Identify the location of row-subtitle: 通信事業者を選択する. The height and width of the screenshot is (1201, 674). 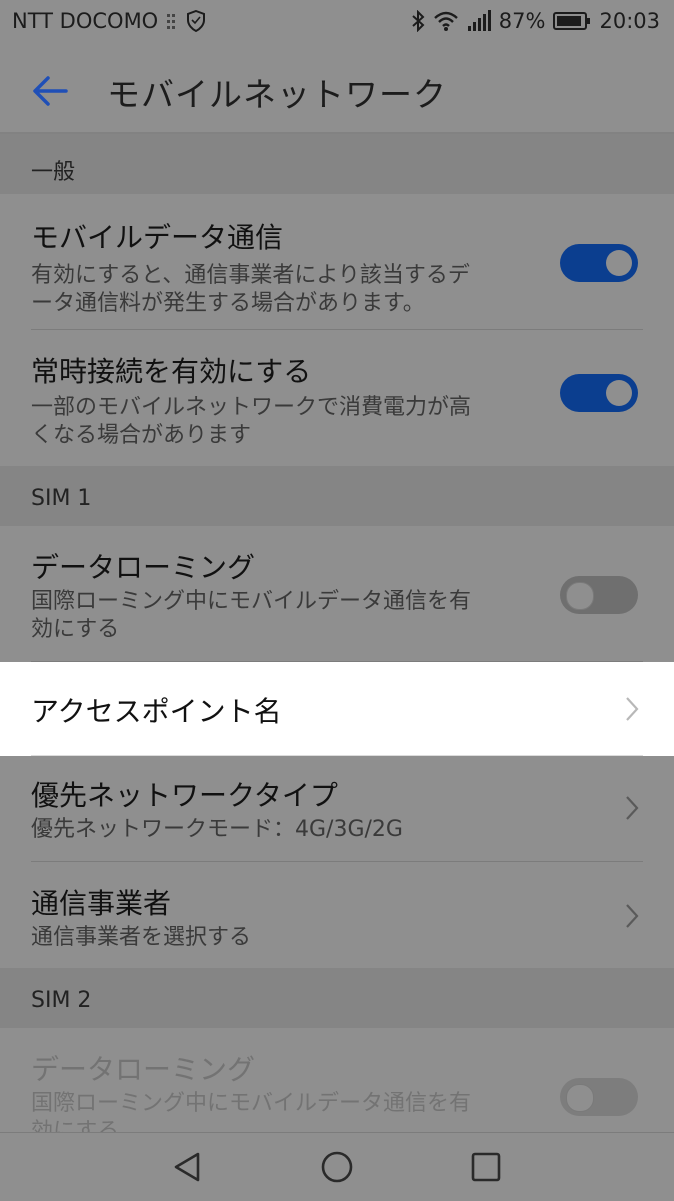
(141, 937).